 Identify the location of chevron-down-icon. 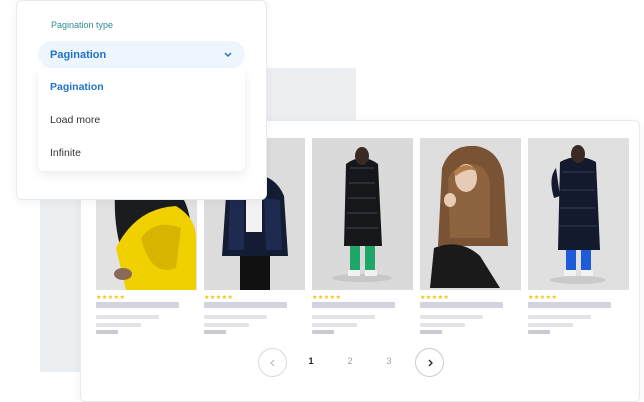
(228, 55).